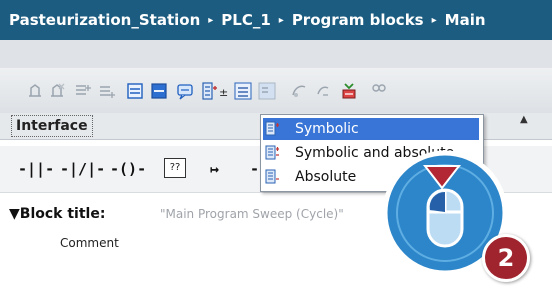 The width and height of the screenshot is (552, 293). Describe the element at coordinates (243, 91) in the screenshot. I see `list-view-icon` at that location.